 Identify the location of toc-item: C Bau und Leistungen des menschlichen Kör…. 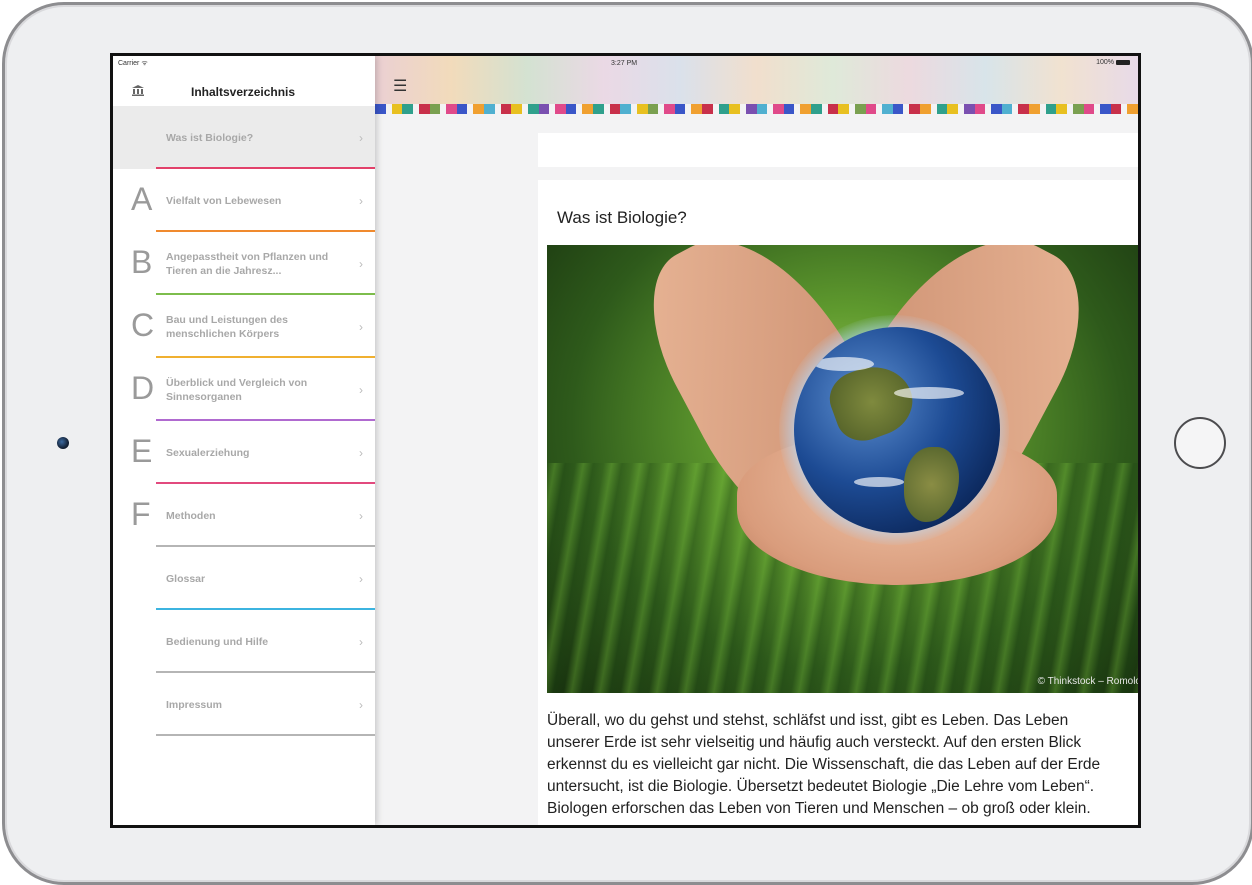
(244, 326).